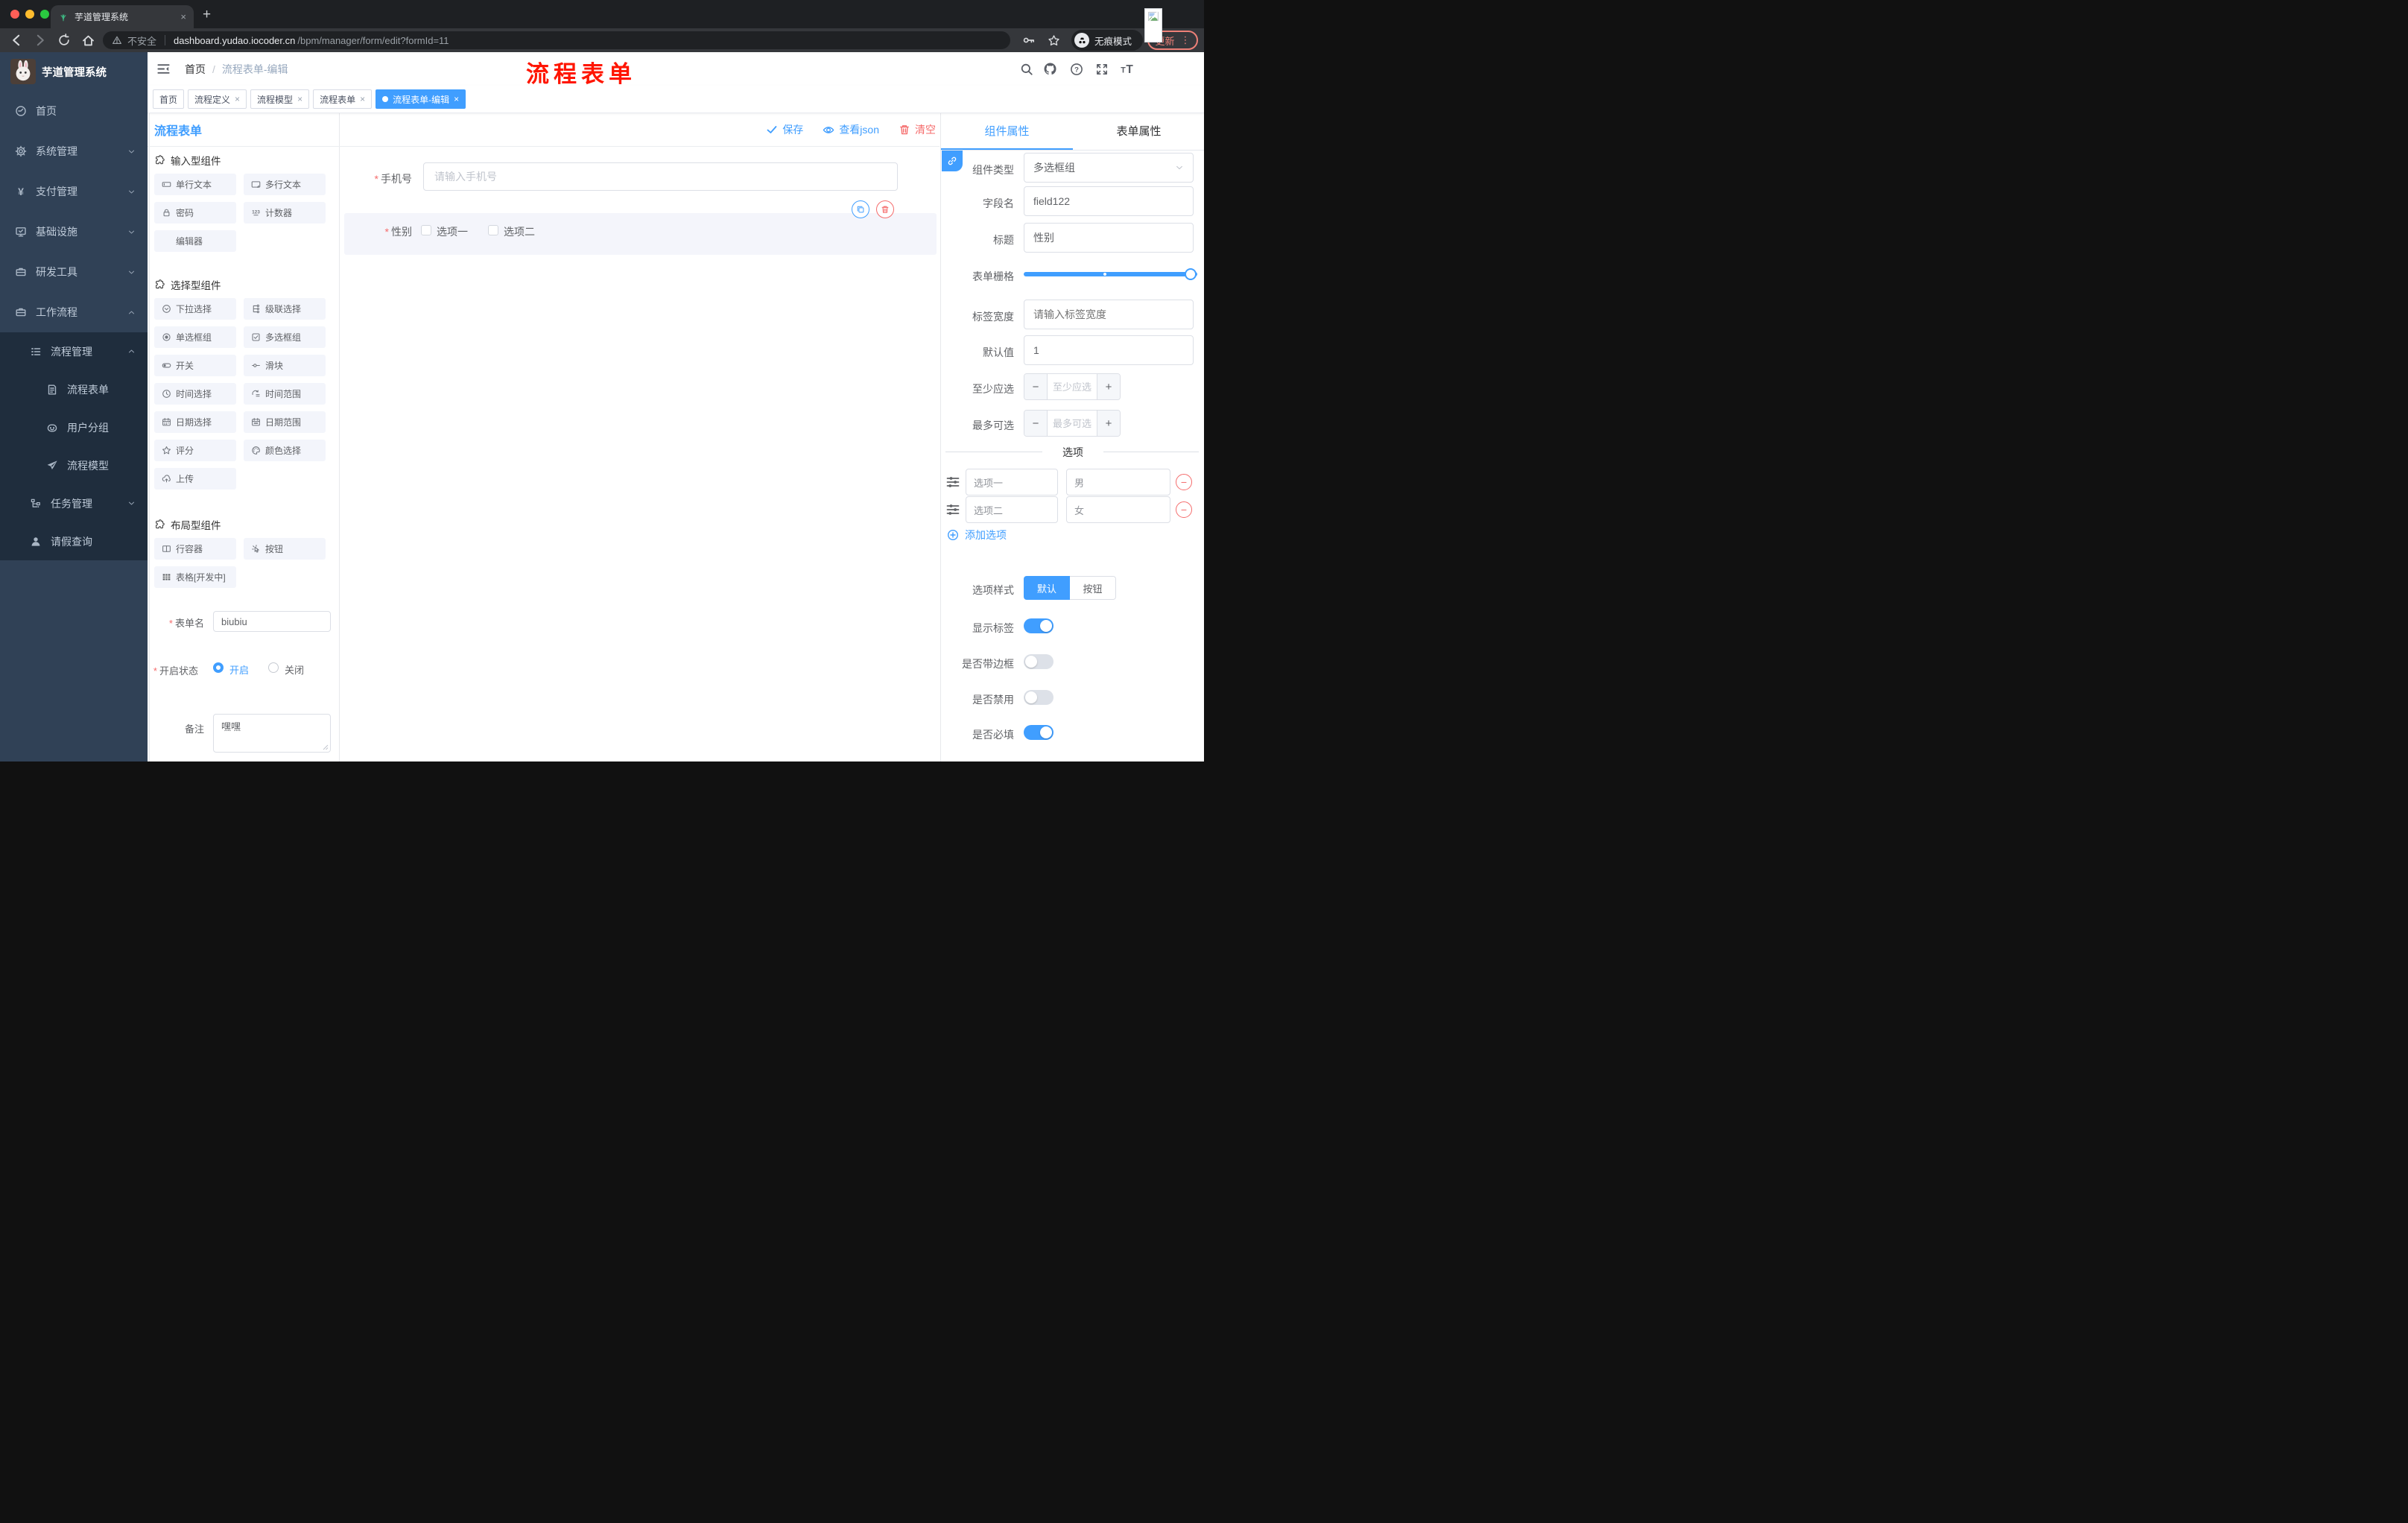 This screenshot has width=2408, height=1523. What do you see at coordinates (1118, 510) in the screenshot?
I see `option2-value-input` at bounding box center [1118, 510].